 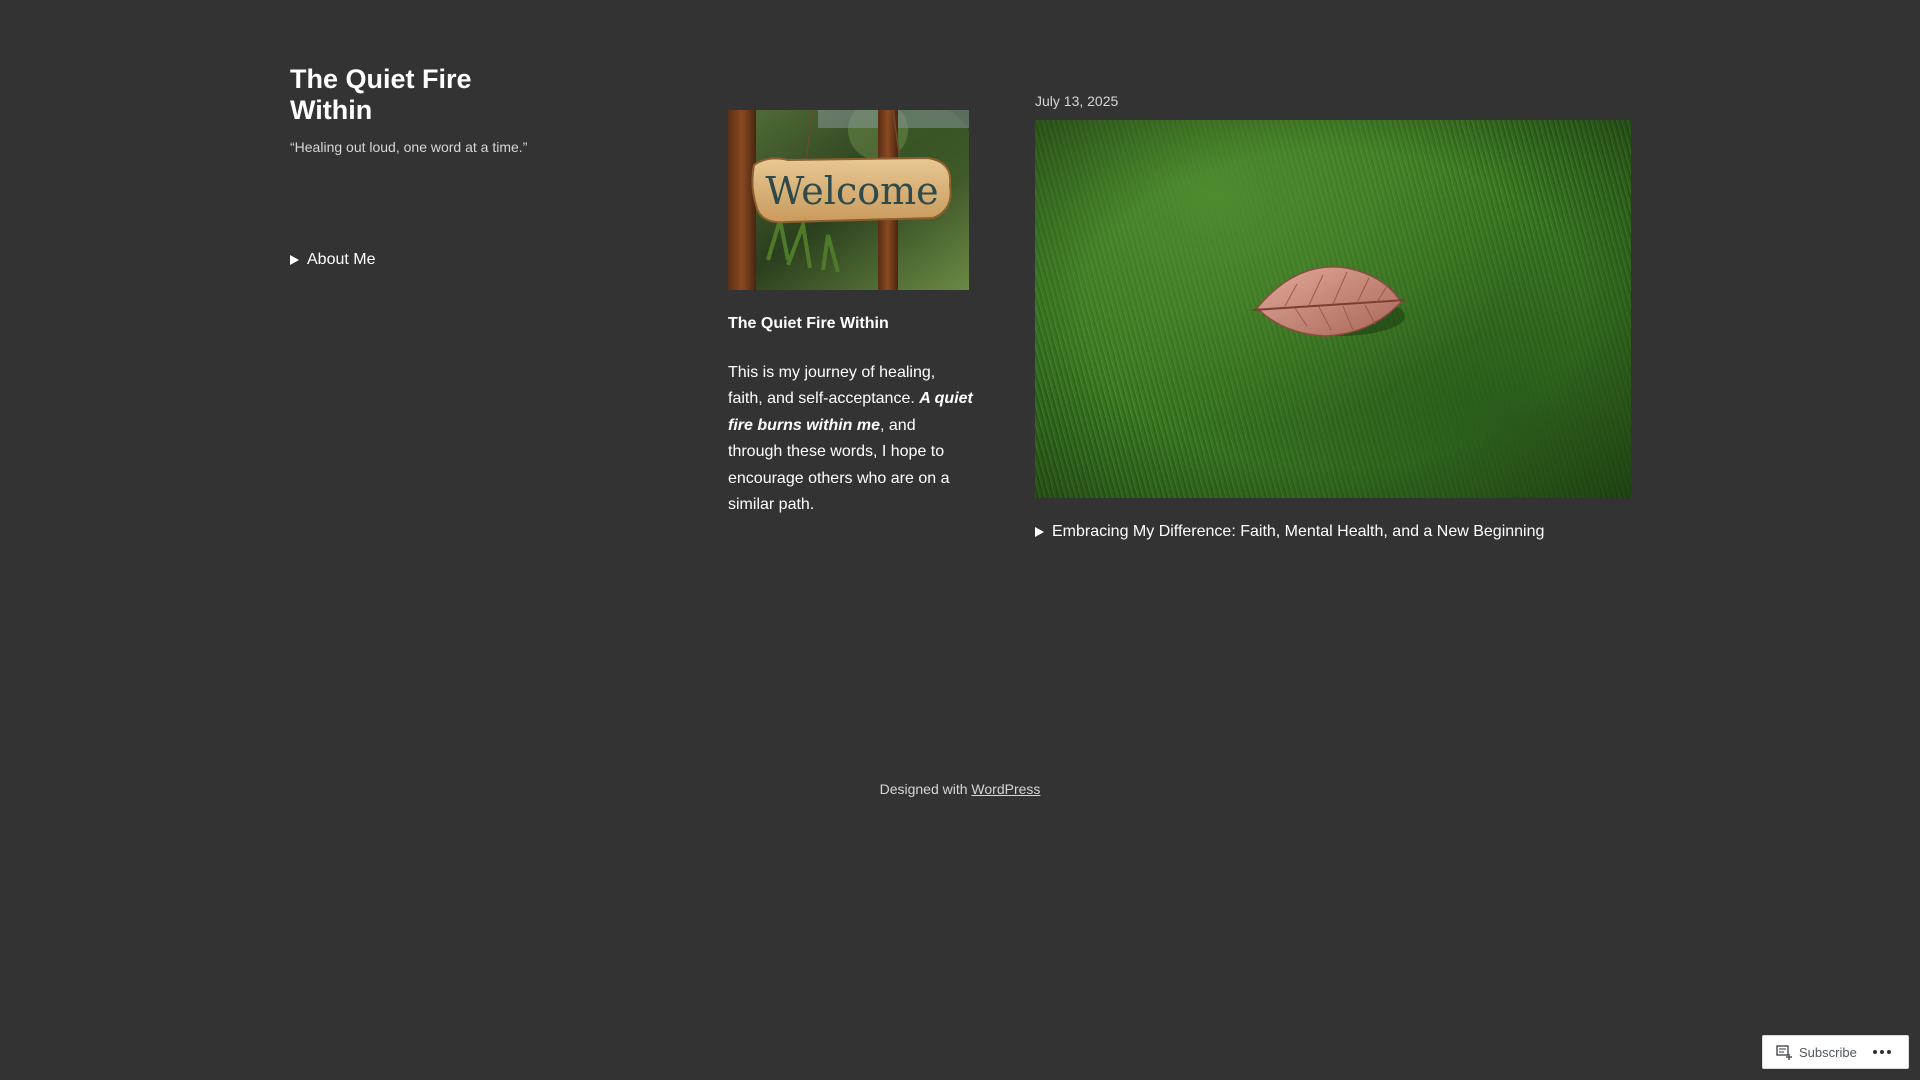 What do you see at coordinates (409, 147) in the screenshot?
I see `site-tagline: “Healing out loud, one word at a time.”` at bounding box center [409, 147].